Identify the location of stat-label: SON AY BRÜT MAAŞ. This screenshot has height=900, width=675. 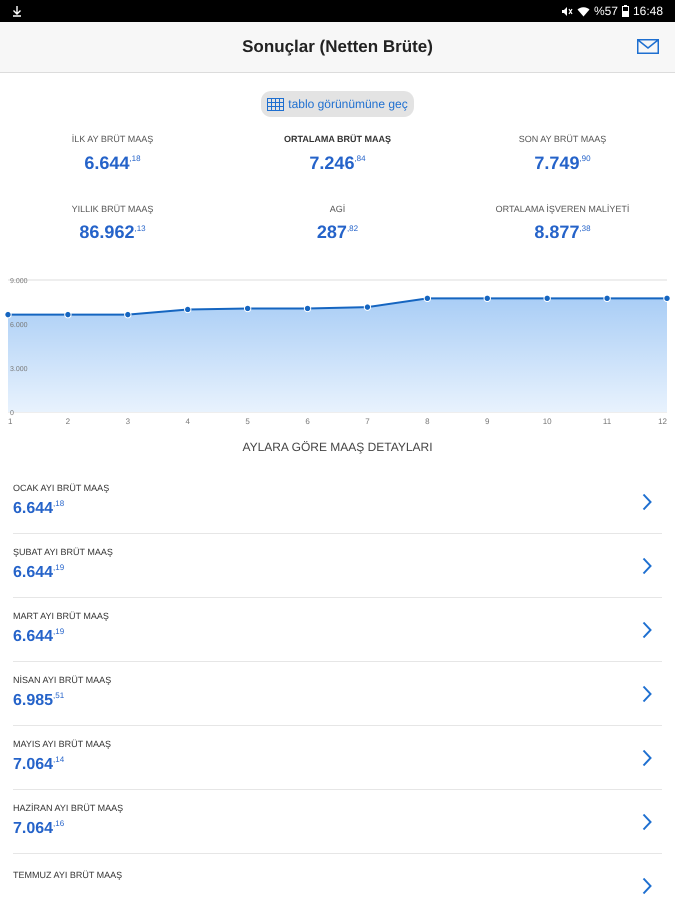
(562, 139).